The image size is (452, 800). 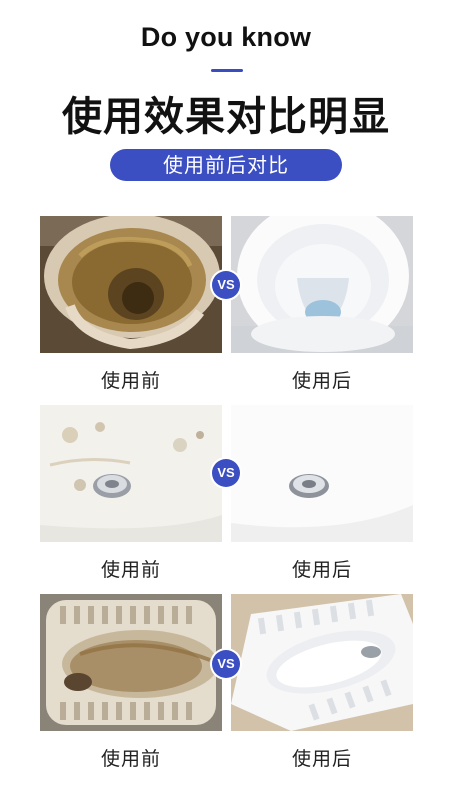 I want to click on before-photo-toilet, so click(x=131, y=284).